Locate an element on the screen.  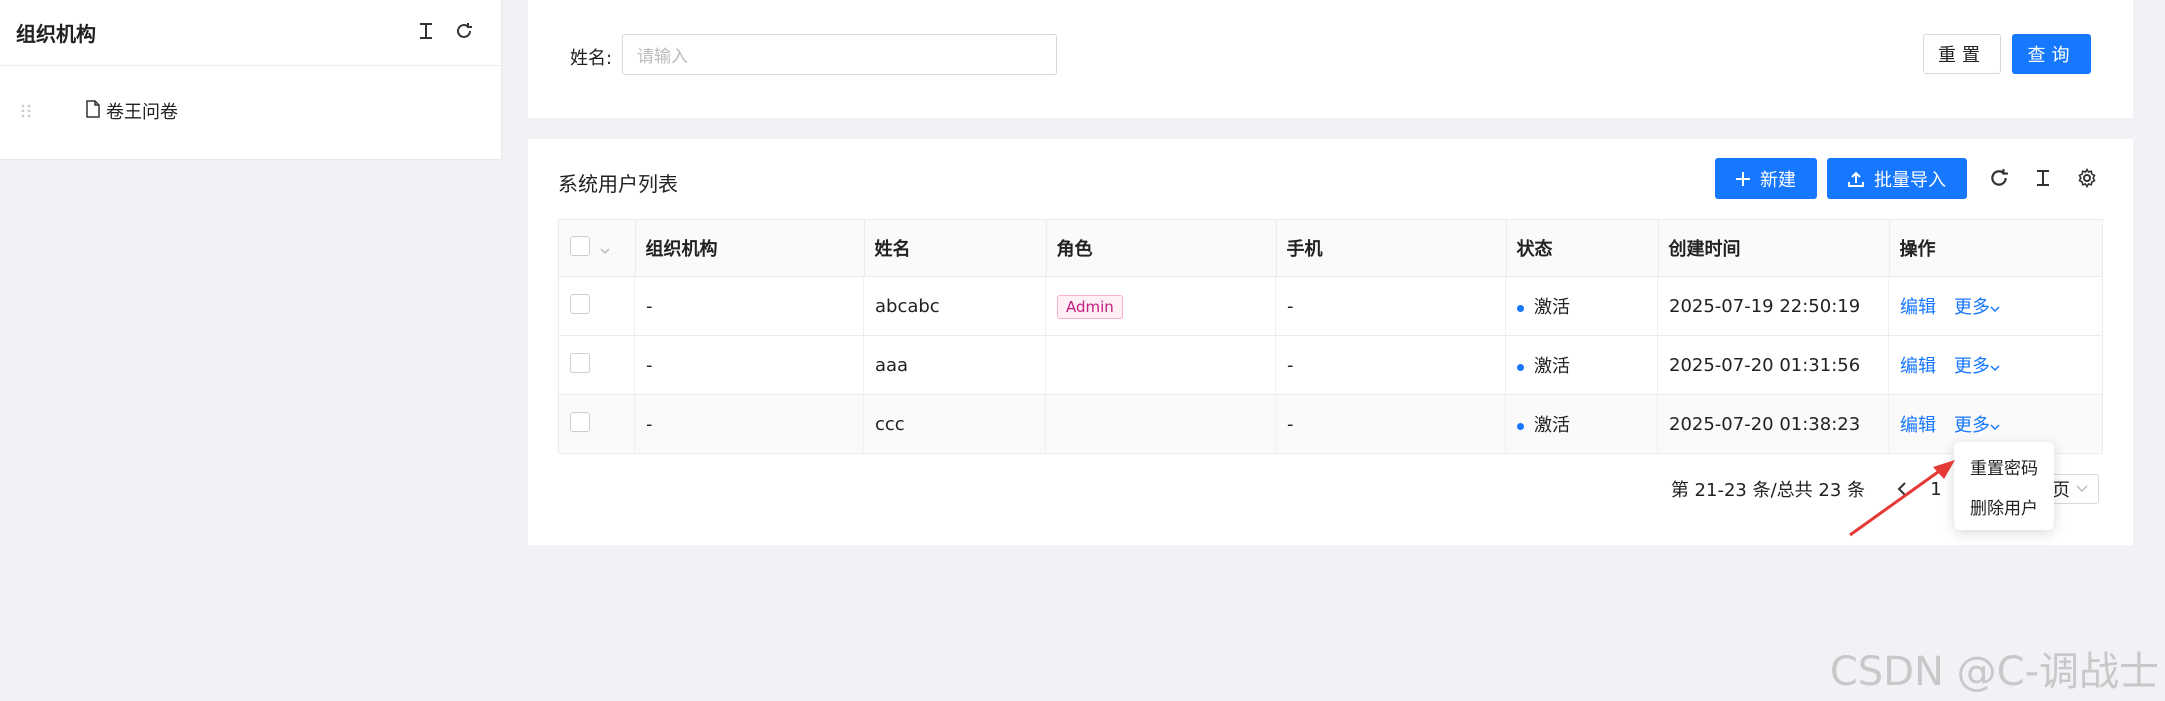
cell-name: abcabc is located at coordinates (954, 306).